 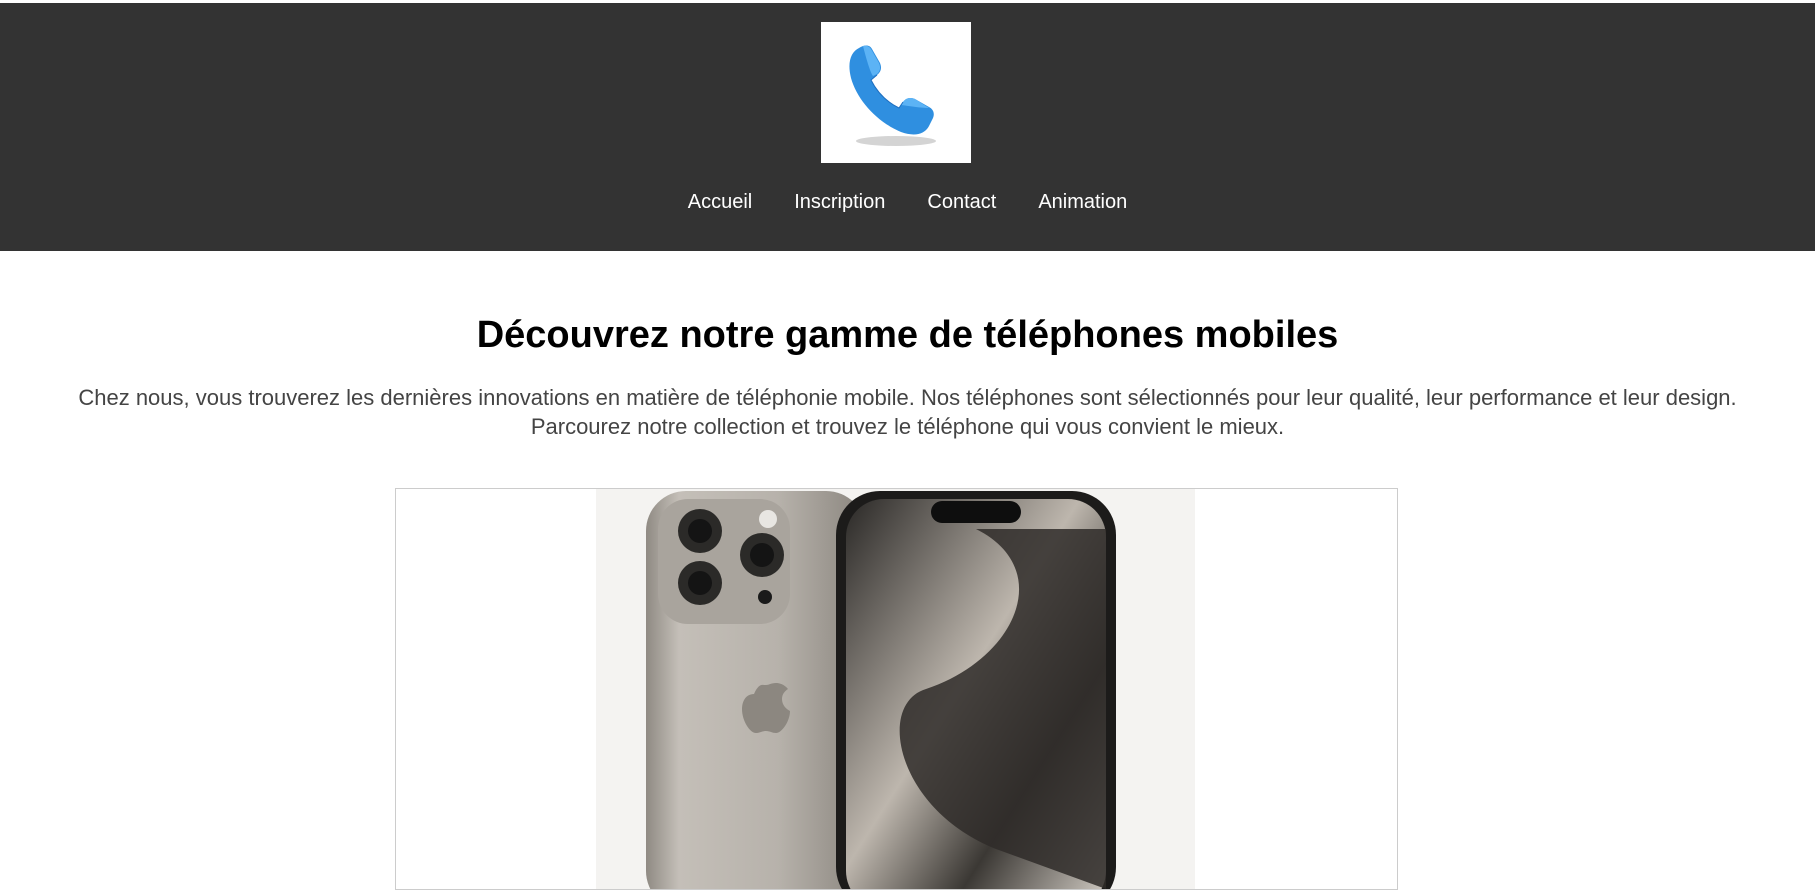 What do you see at coordinates (720, 202) in the screenshot?
I see `nav-accueil: Accueil` at bounding box center [720, 202].